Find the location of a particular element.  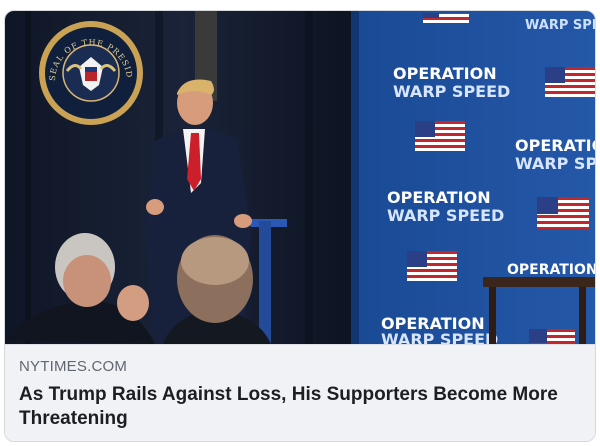

backdrop-text-3b: WARP SPEED is located at coordinates (445, 215).